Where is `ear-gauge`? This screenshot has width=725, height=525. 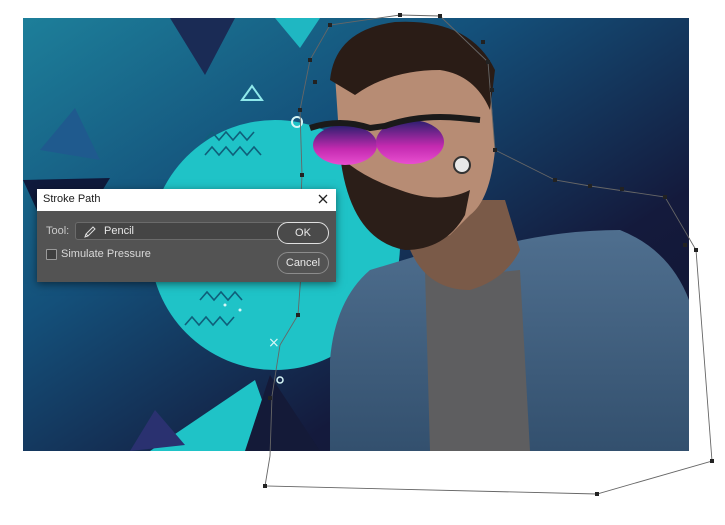
ear-gauge is located at coordinates (462, 165).